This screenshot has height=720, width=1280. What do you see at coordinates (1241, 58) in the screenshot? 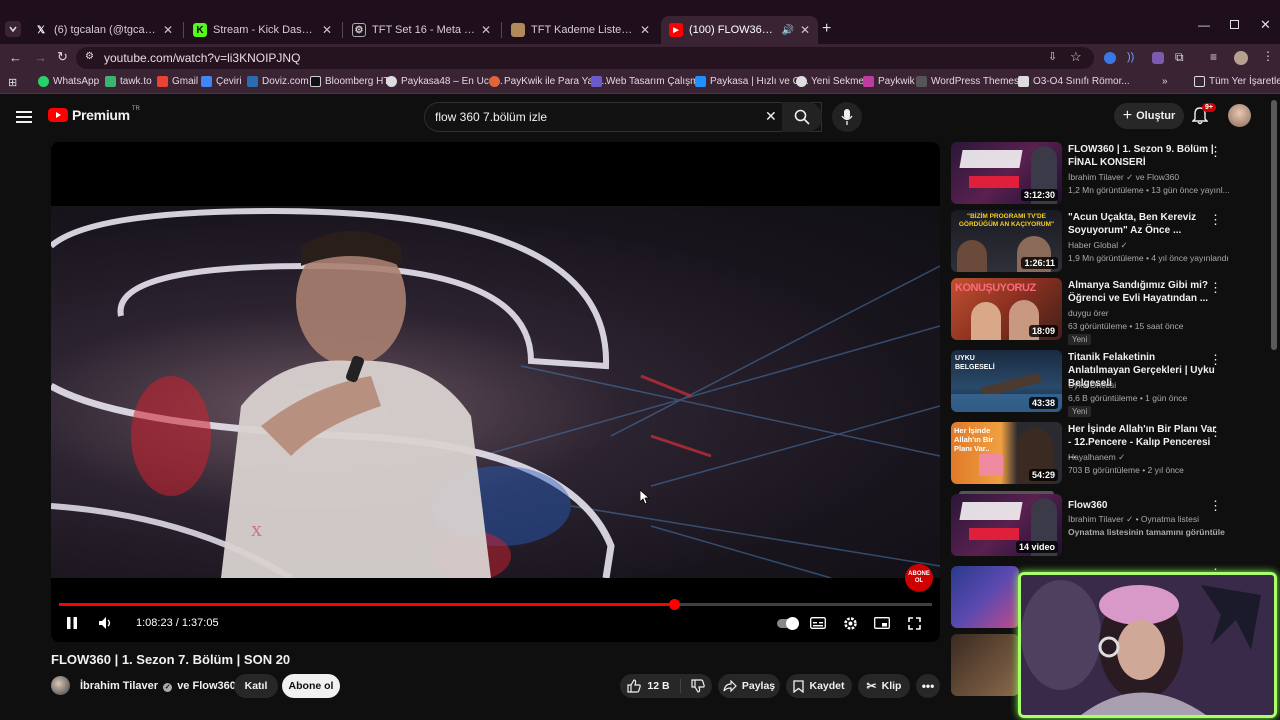
I see `profile-avatar` at bounding box center [1241, 58].